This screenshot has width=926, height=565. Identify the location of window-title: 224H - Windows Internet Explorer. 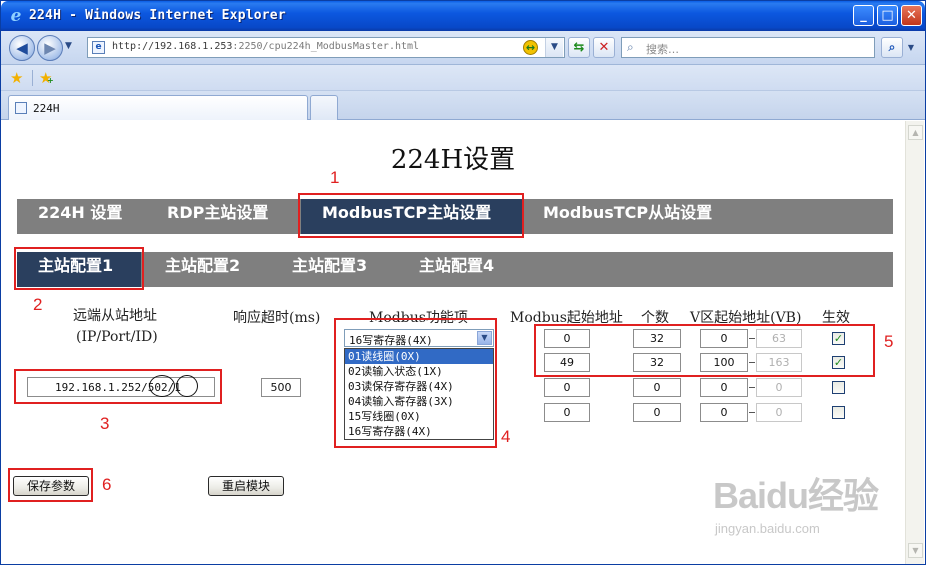
(157, 15).